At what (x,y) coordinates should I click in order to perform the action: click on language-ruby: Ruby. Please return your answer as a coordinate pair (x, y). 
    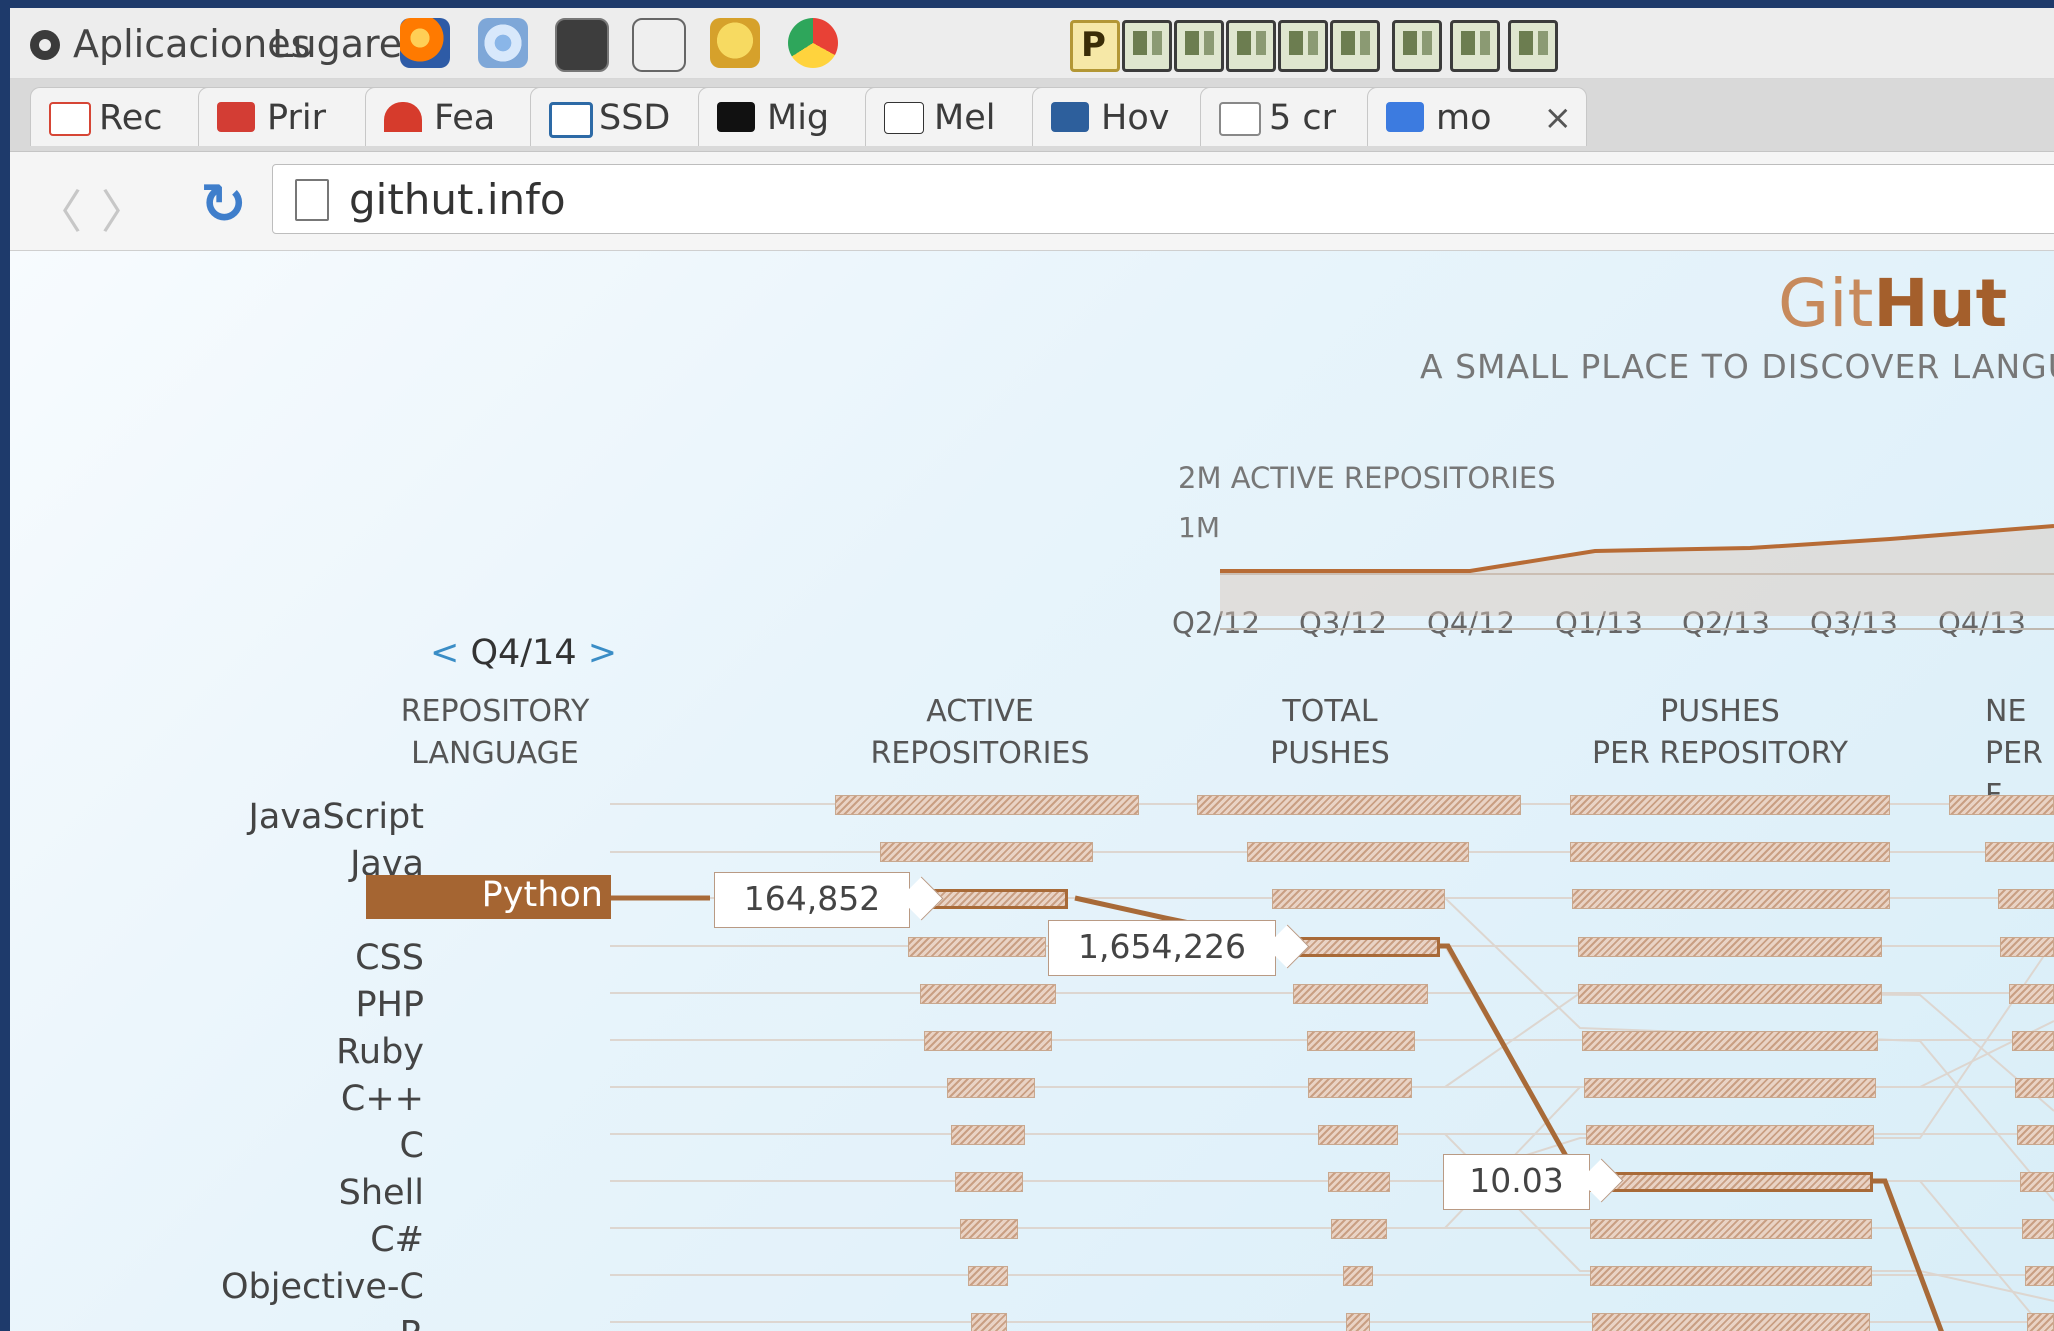
    Looking at the image, I should click on (380, 1052).